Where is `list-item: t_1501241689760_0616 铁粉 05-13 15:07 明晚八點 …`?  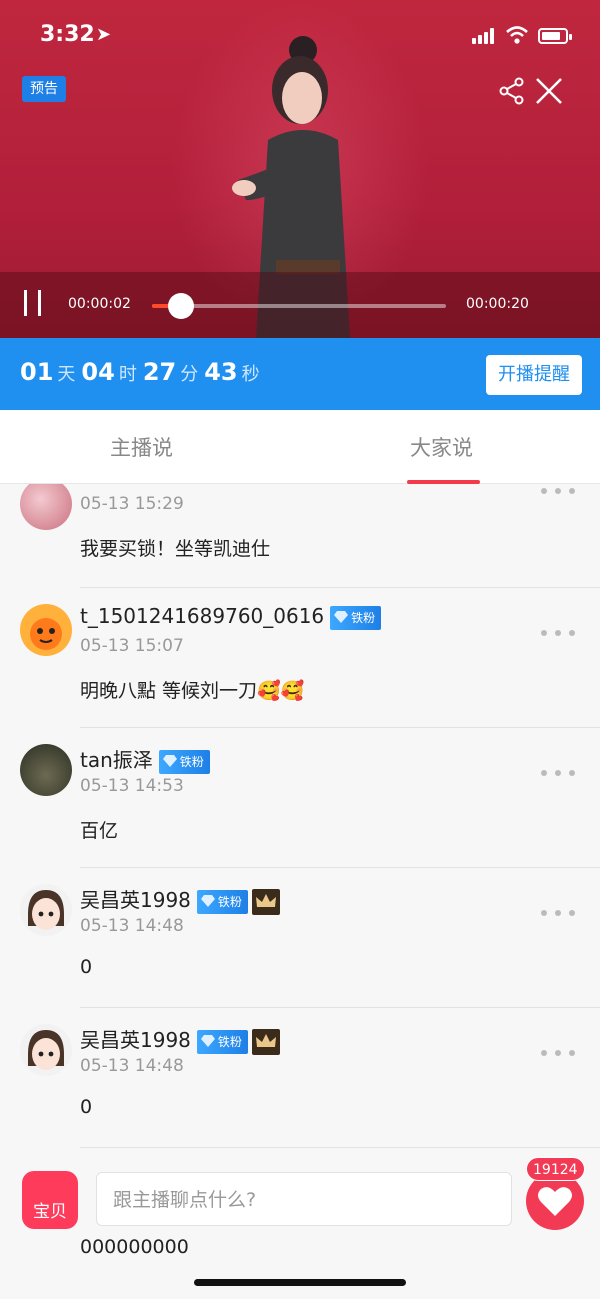
list-item: t_1501241689760_0616 铁粉 05-13 15:07 明晚八點 … is located at coordinates (300, 658).